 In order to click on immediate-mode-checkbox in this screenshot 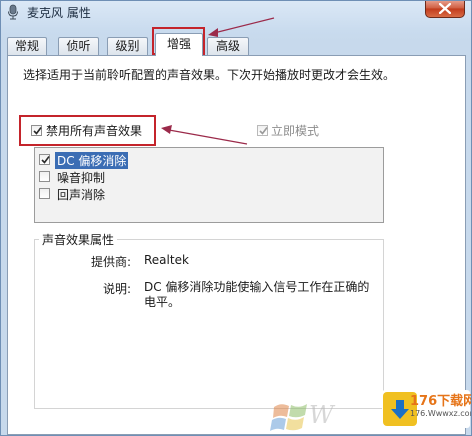, I will do `click(262, 130)`.